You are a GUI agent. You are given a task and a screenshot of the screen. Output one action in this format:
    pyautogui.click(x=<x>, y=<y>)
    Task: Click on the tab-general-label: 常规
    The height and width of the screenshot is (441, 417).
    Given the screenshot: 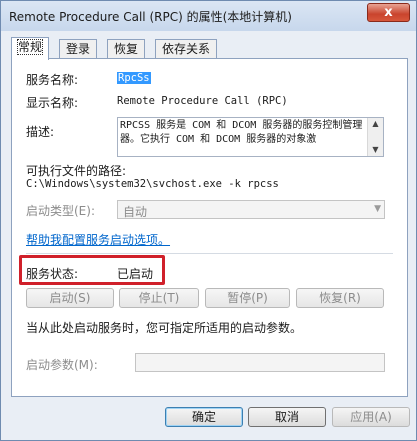 What is the action you would take?
    pyautogui.click(x=30, y=47)
    